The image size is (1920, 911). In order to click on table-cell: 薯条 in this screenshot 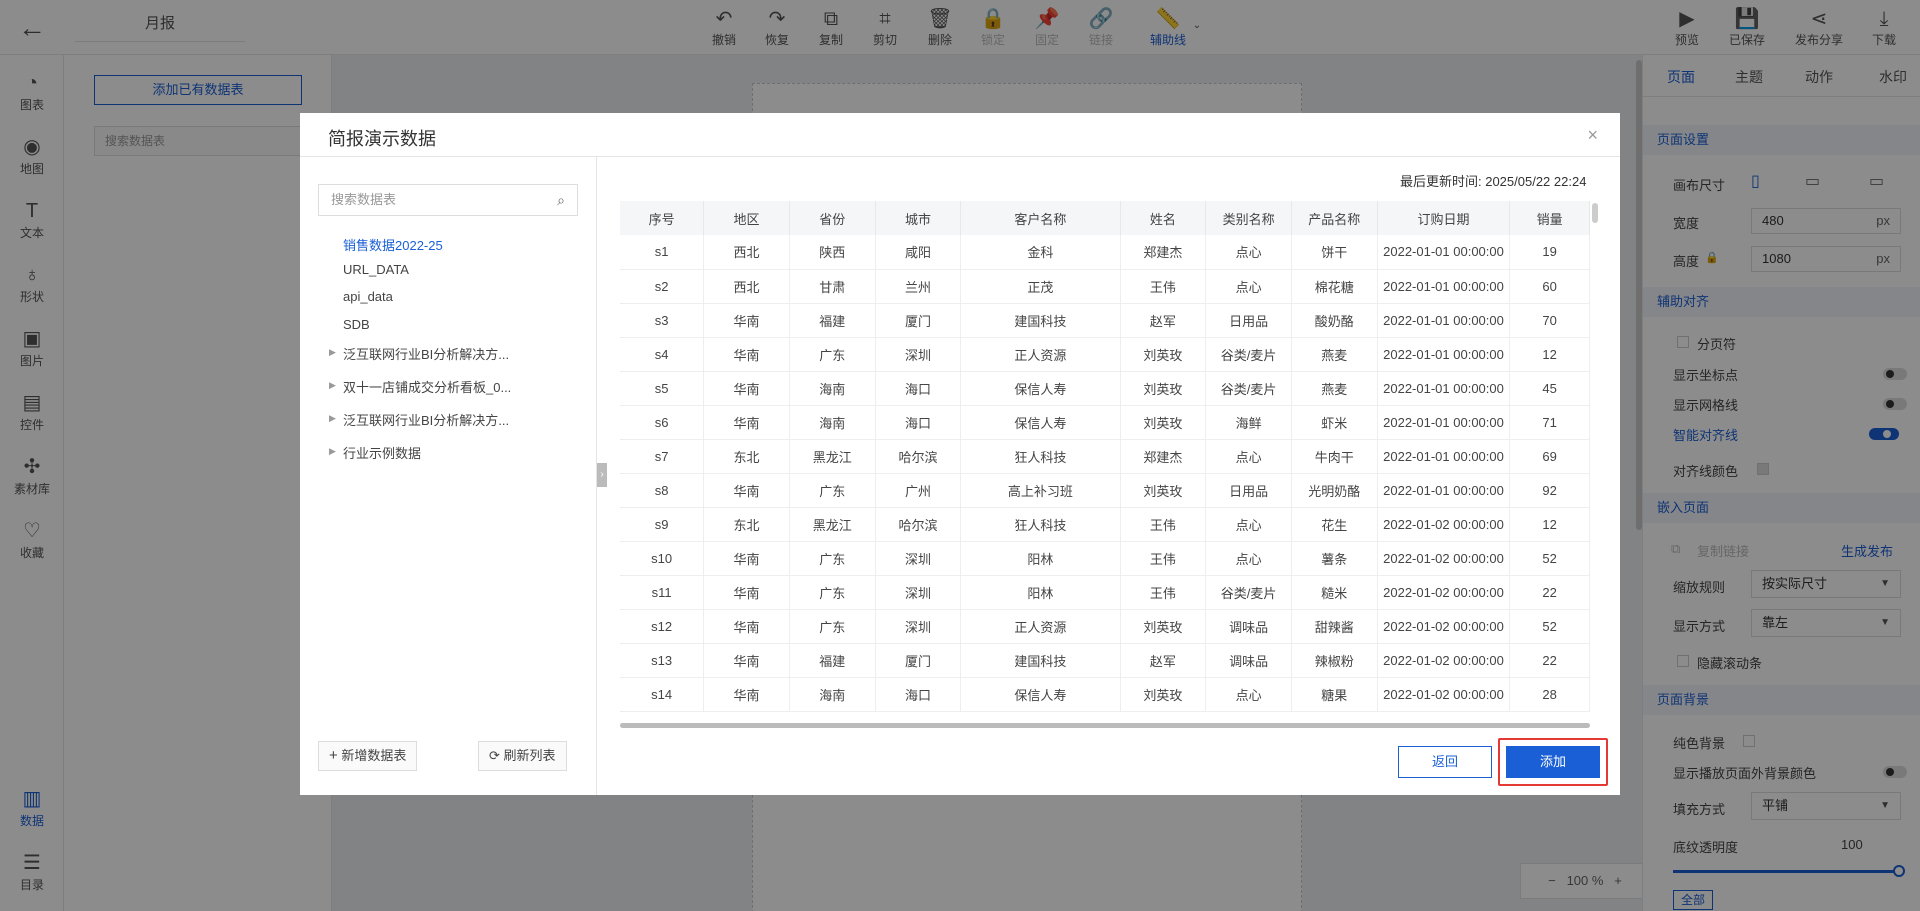, I will do `click(1334, 558)`.